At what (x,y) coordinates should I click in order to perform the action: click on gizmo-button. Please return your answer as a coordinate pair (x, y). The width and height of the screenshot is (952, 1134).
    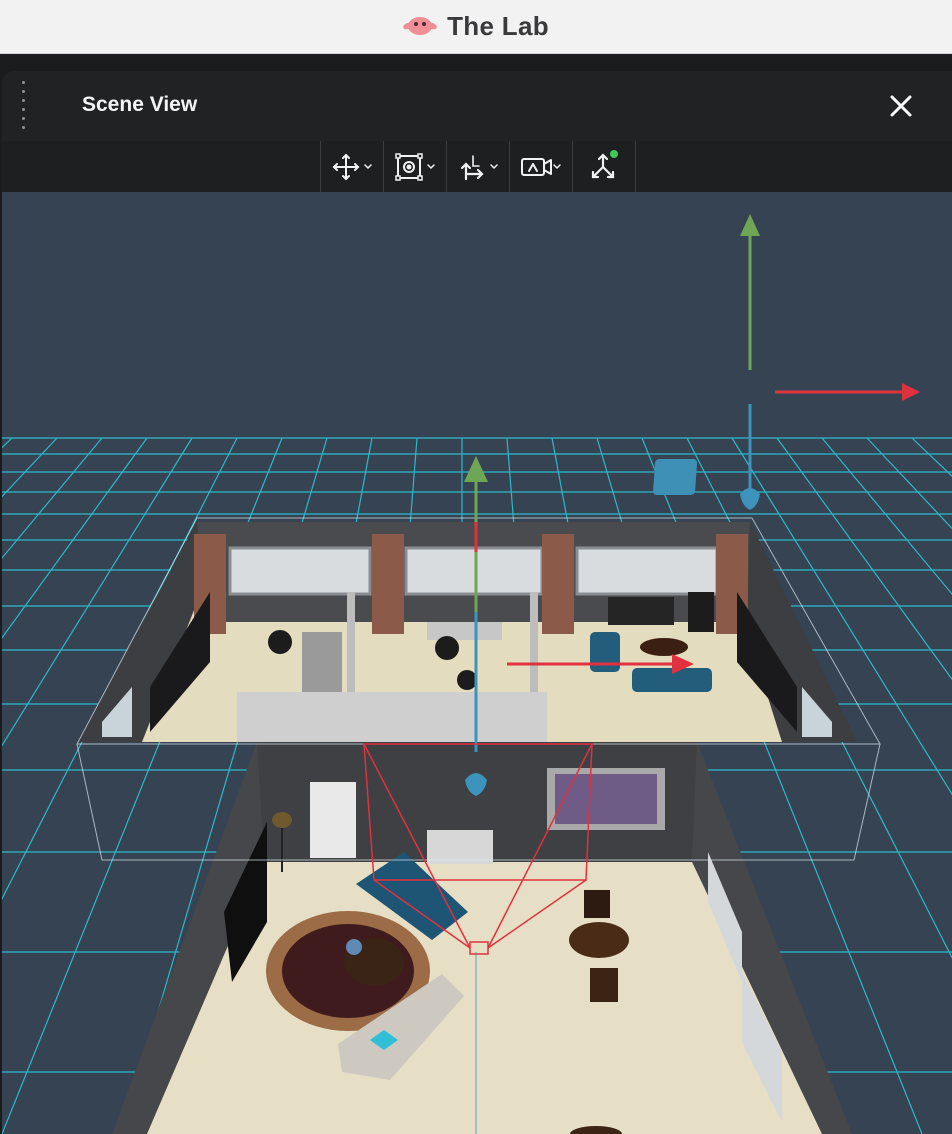
    Looking at the image, I should click on (604, 166).